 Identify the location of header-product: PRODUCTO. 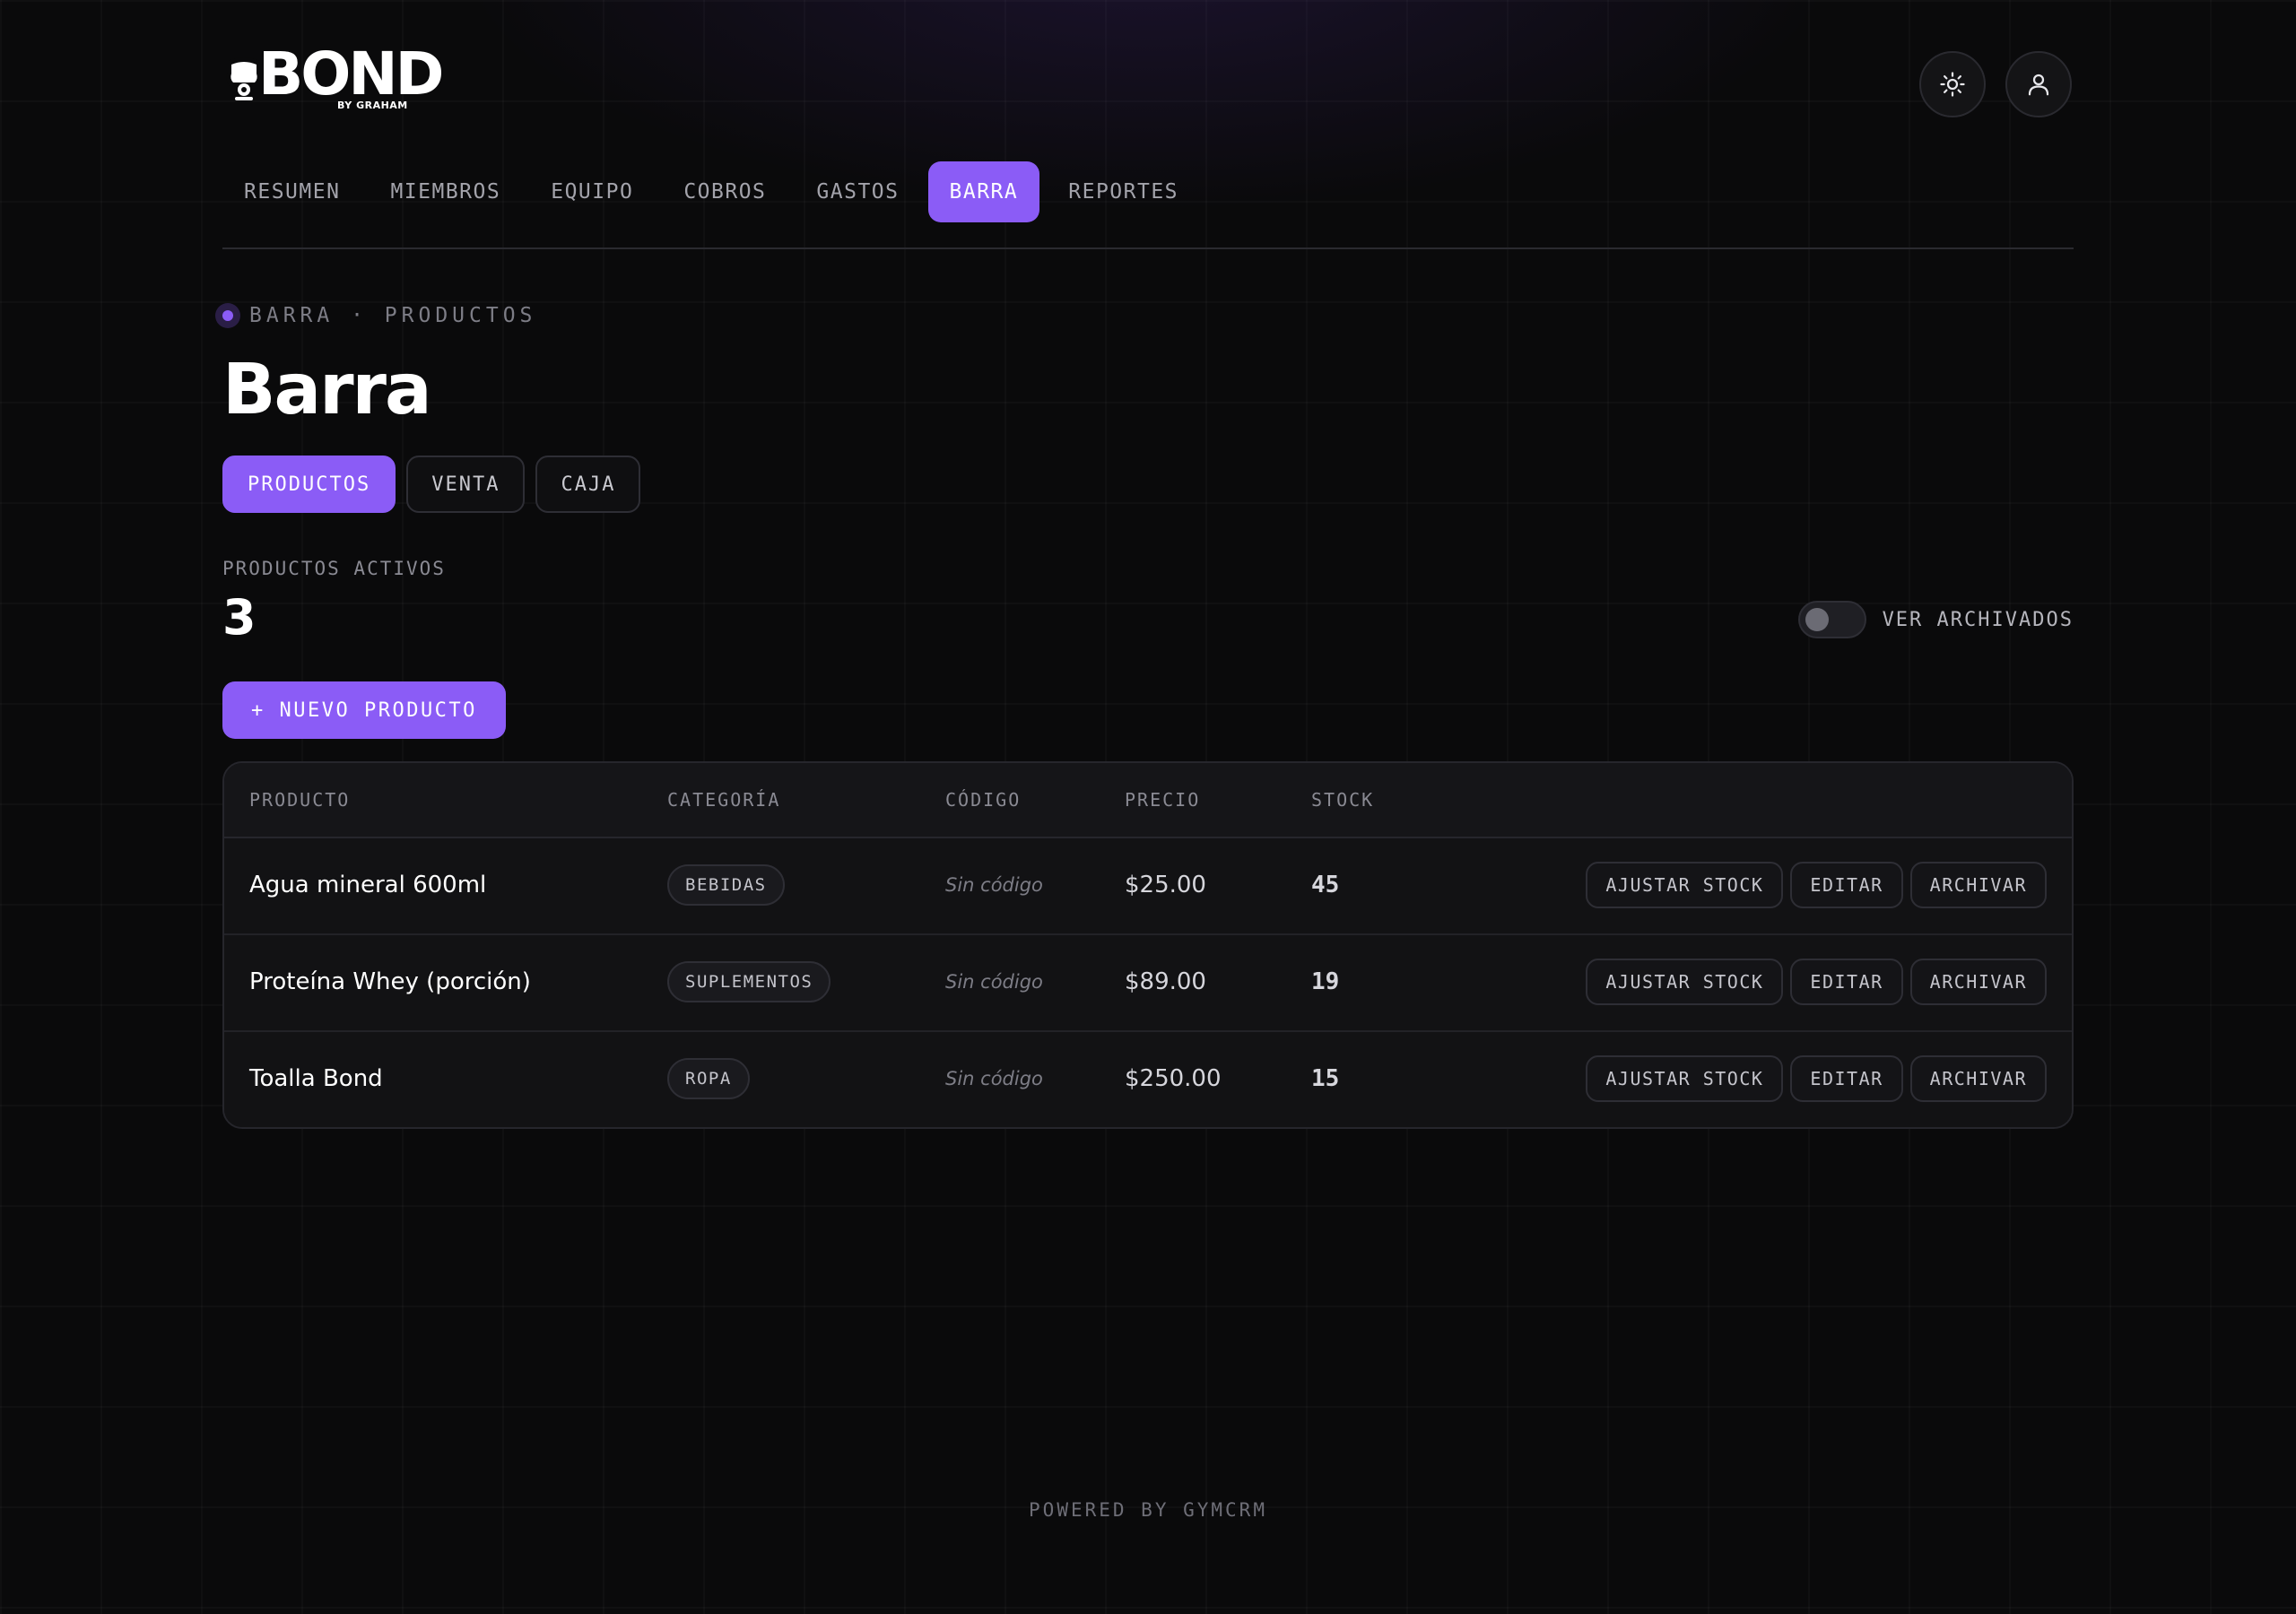
(300, 800).